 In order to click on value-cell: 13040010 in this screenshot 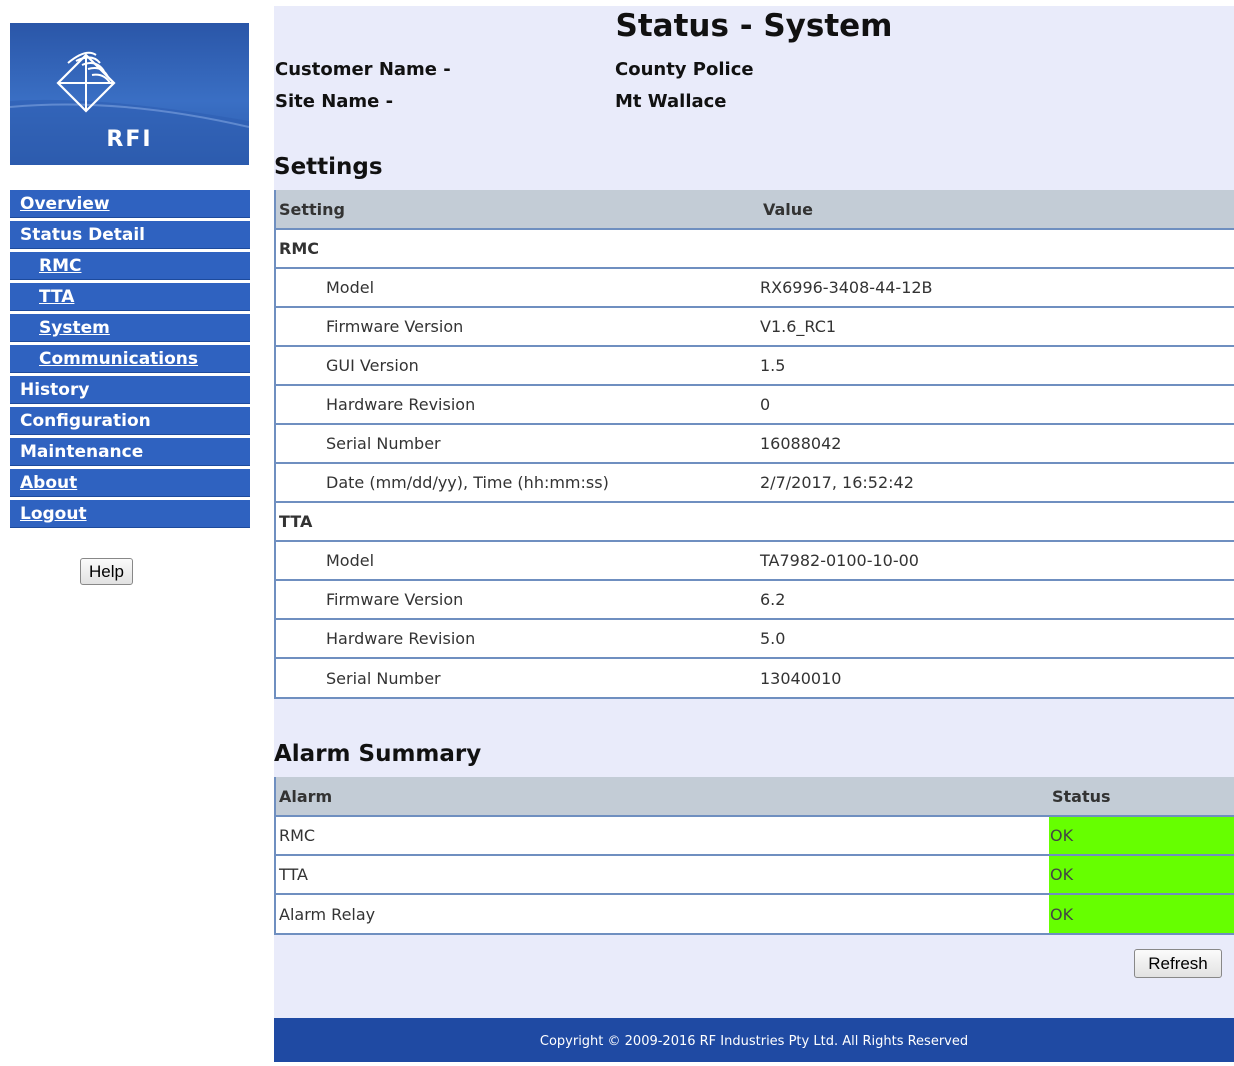, I will do `click(997, 678)`.